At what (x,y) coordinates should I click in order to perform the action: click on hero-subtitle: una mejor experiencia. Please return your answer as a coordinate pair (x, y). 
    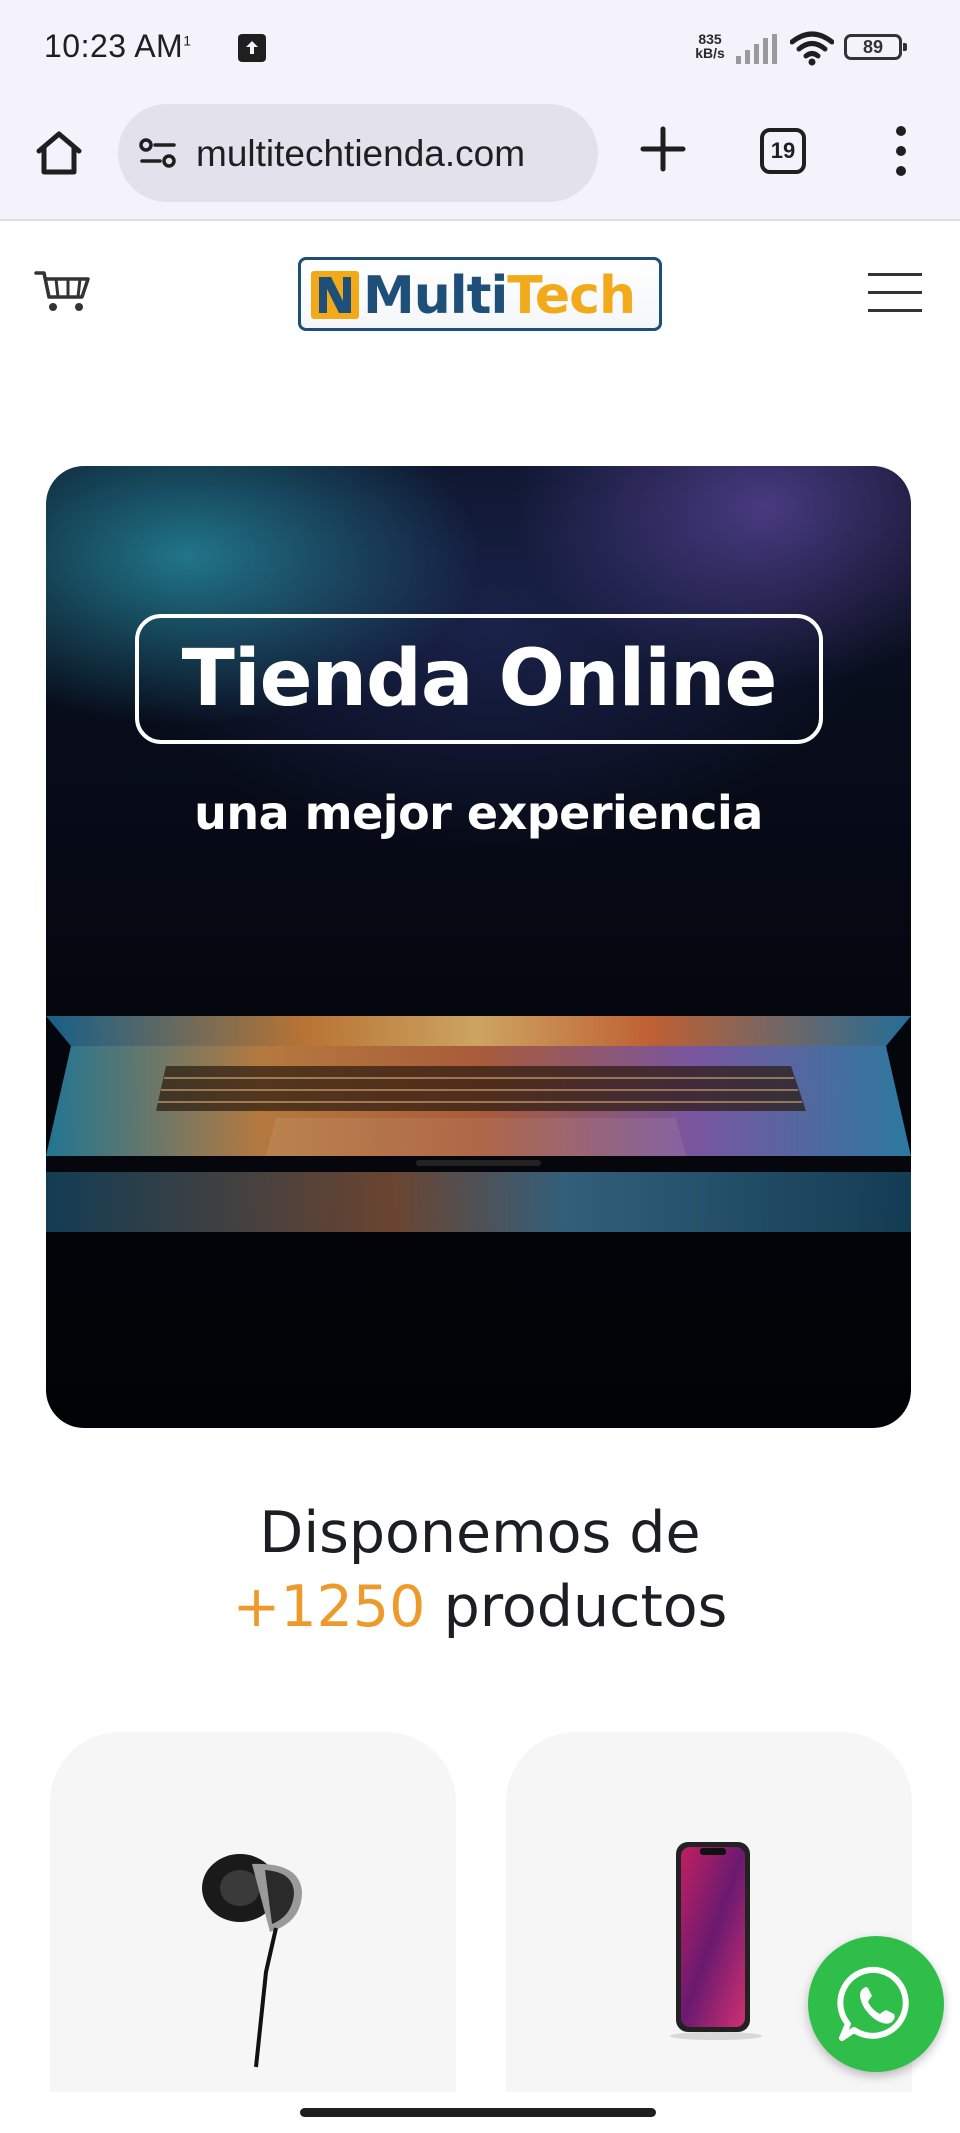
    Looking at the image, I should click on (478, 813).